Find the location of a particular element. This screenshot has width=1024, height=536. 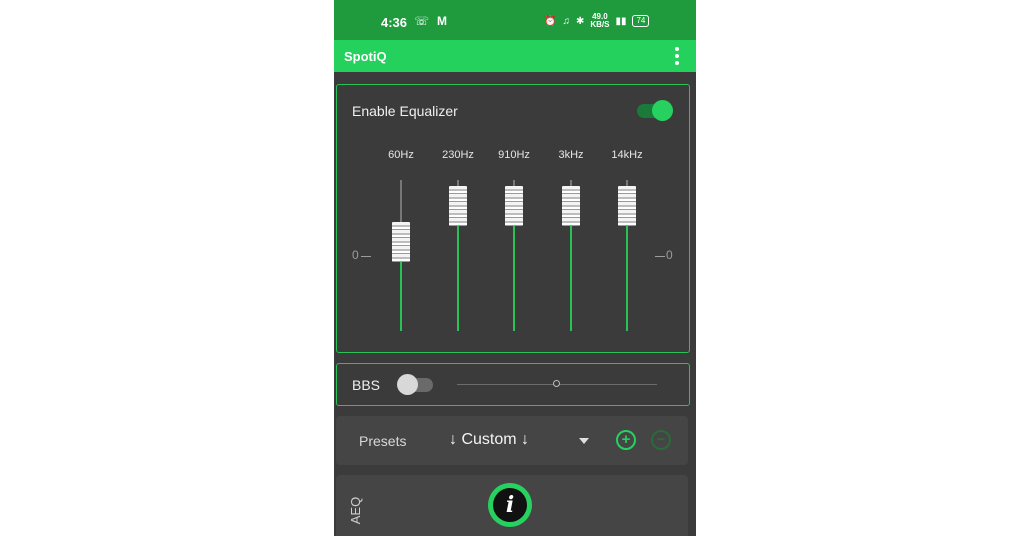

enable-equalizer-label: Enable Equalizer is located at coordinates (405, 111).